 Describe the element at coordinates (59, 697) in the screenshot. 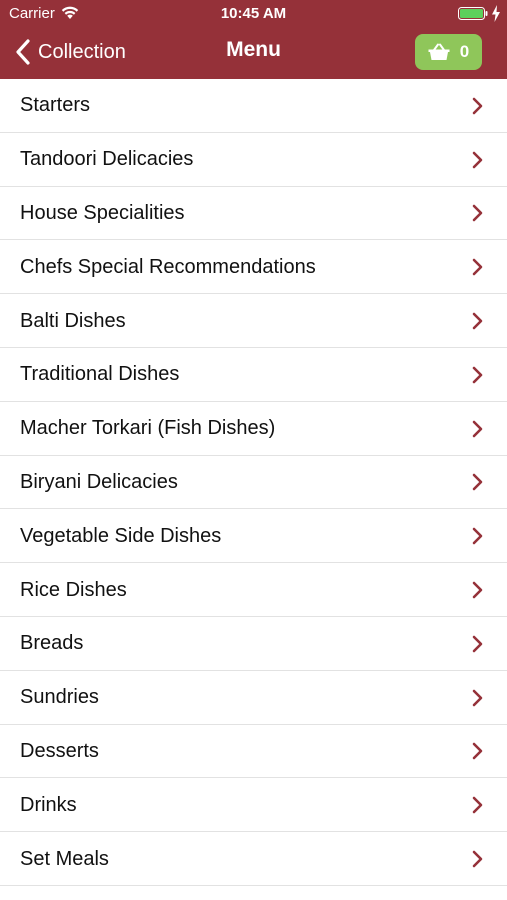

I see `menu-item-label: Sundries` at that location.